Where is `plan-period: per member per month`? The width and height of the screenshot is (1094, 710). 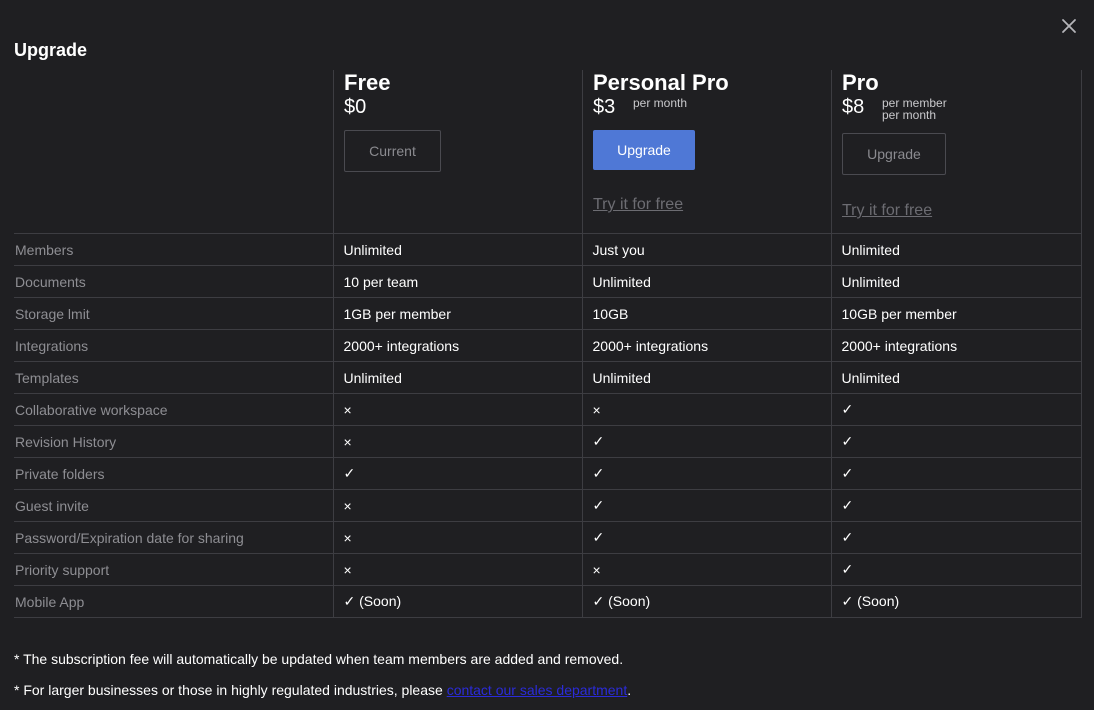 plan-period: per member per month is located at coordinates (914, 109).